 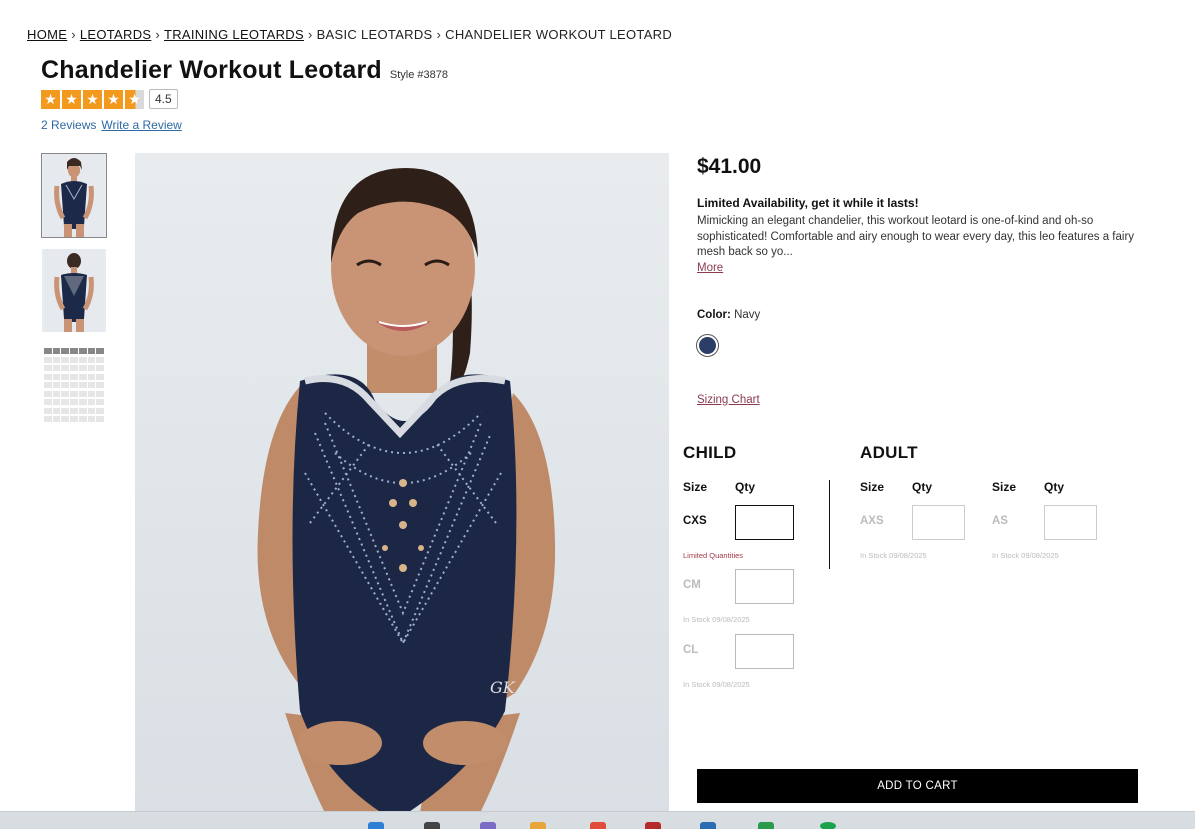 I want to click on reviews-links: 2 Reviews Write a Review, so click(x=111, y=125).